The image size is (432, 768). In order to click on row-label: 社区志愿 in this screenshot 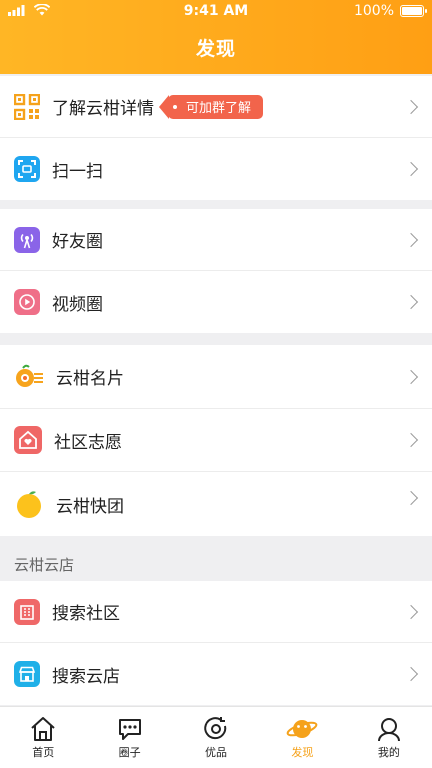, I will do `click(88, 442)`.